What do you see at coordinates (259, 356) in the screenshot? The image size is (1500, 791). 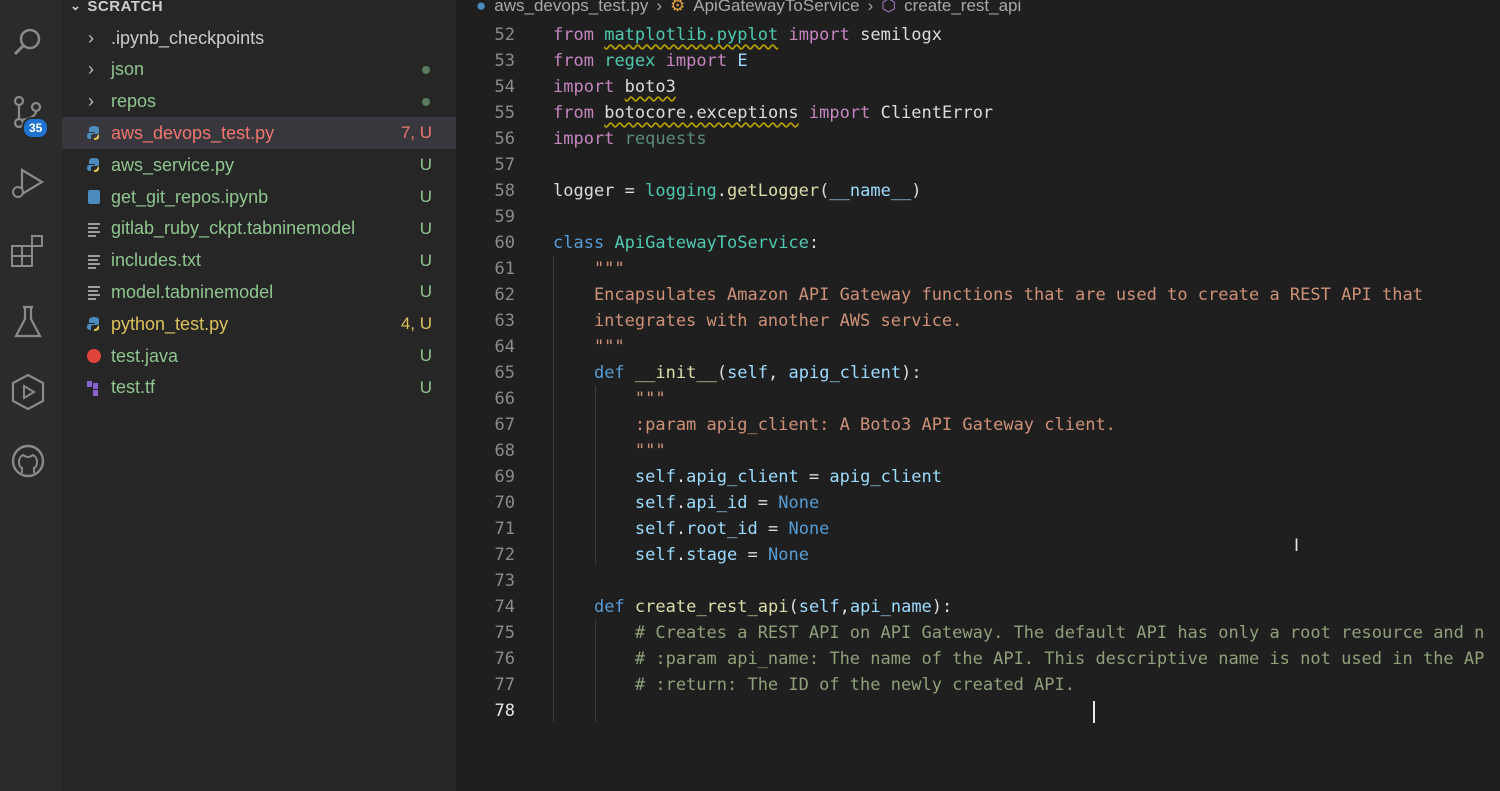 I see `explorer-item: test.java U` at bounding box center [259, 356].